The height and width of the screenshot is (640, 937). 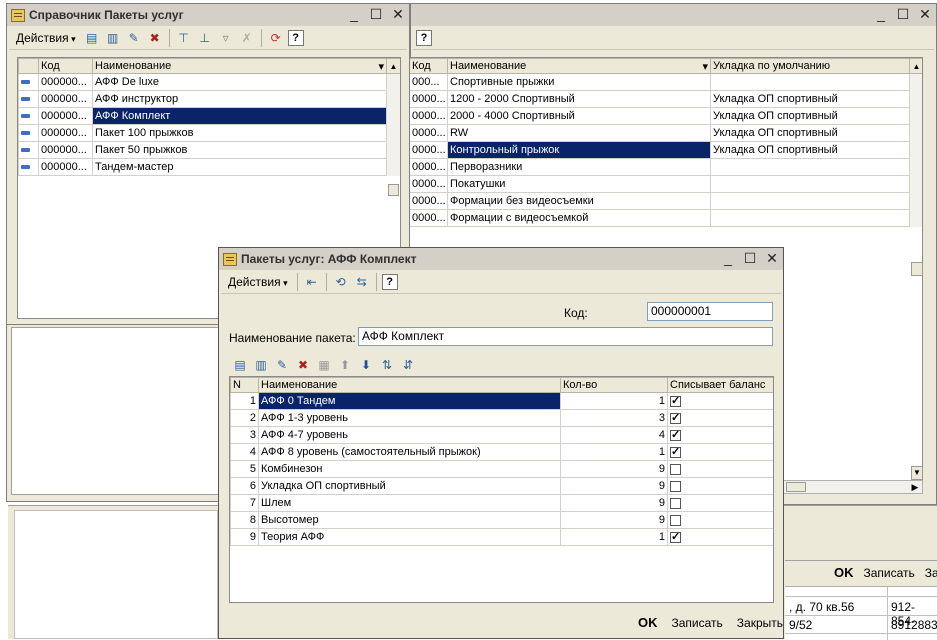 What do you see at coordinates (376, 14) in the screenshot?
I see `maximize-button: ☐` at bounding box center [376, 14].